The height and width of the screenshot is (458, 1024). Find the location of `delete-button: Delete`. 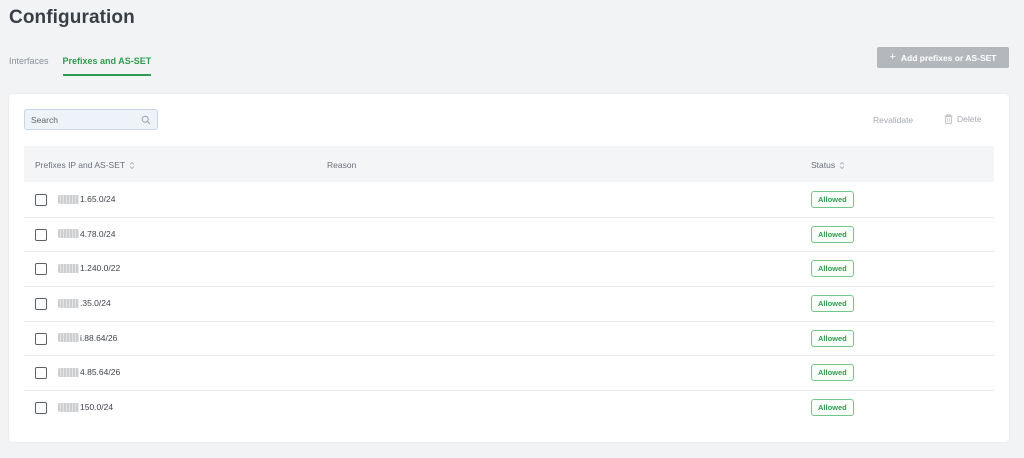

delete-button: Delete is located at coordinates (963, 119).